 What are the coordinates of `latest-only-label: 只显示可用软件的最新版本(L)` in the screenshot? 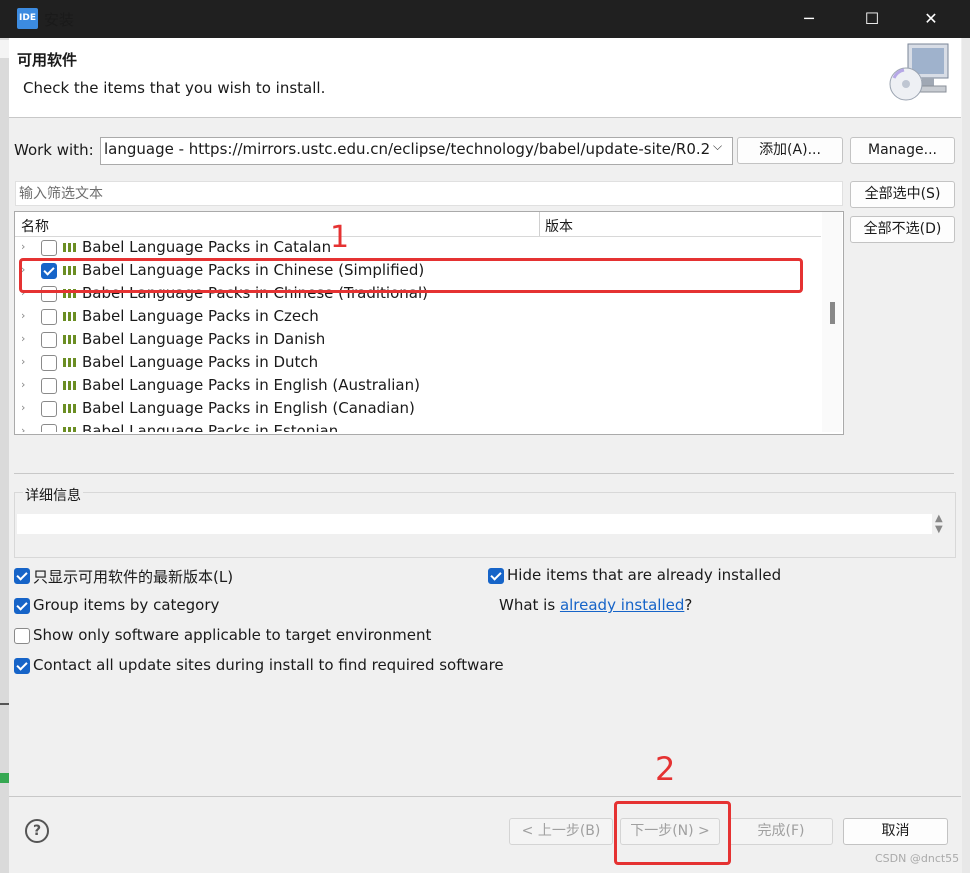 It's located at (133, 577).